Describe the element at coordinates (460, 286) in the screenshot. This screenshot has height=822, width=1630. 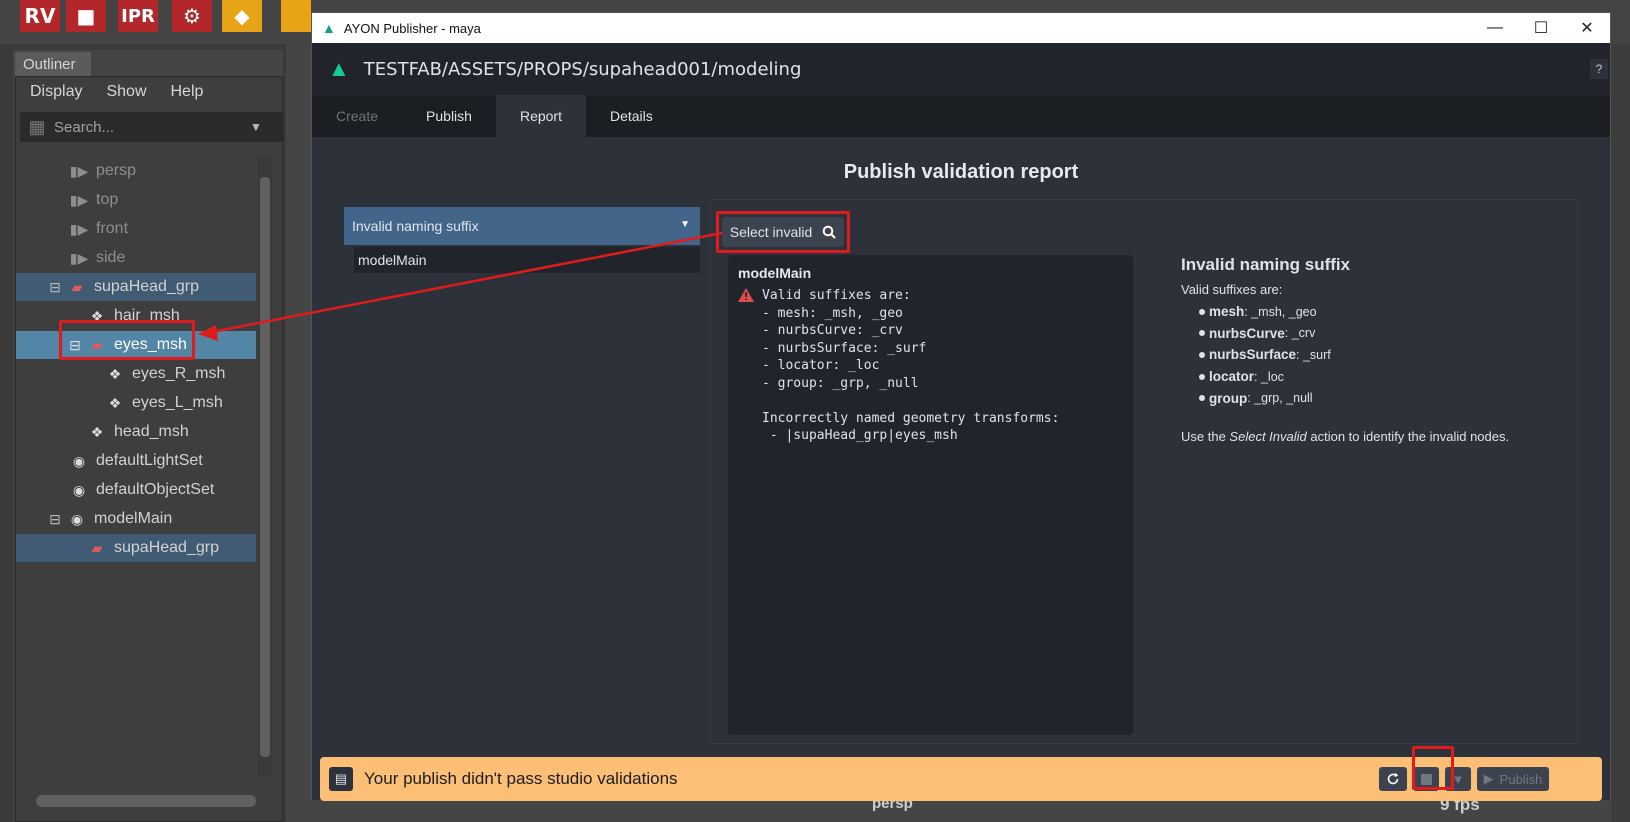
I see `annotation-arrow` at that location.